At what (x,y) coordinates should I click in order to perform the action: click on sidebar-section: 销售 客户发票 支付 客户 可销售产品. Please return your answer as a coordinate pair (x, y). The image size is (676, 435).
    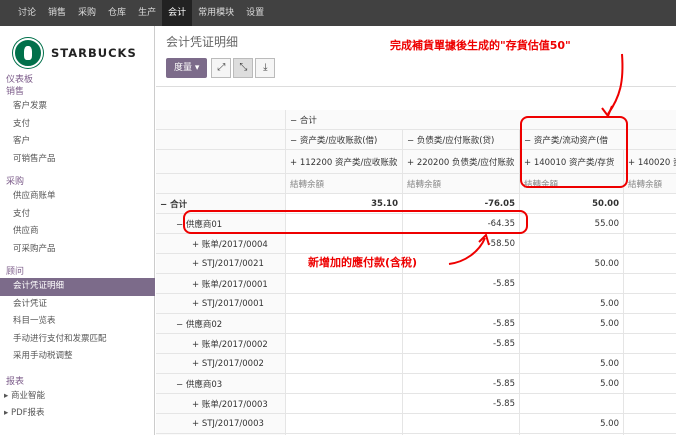
    Looking at the image, I should click on (77, 127).